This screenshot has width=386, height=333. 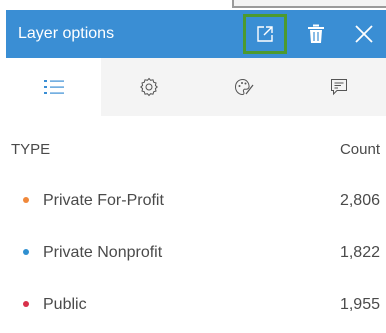 I want to click on category-label: Private Nonprofit, so click(x=103, y=252).